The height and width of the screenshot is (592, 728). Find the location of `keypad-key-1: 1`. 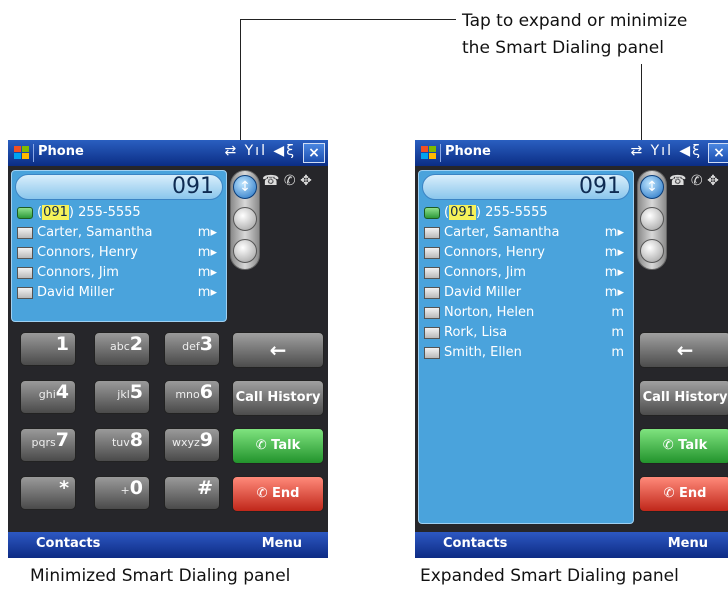

keypad-key-1: 1 is located at coordinates (48, 349).